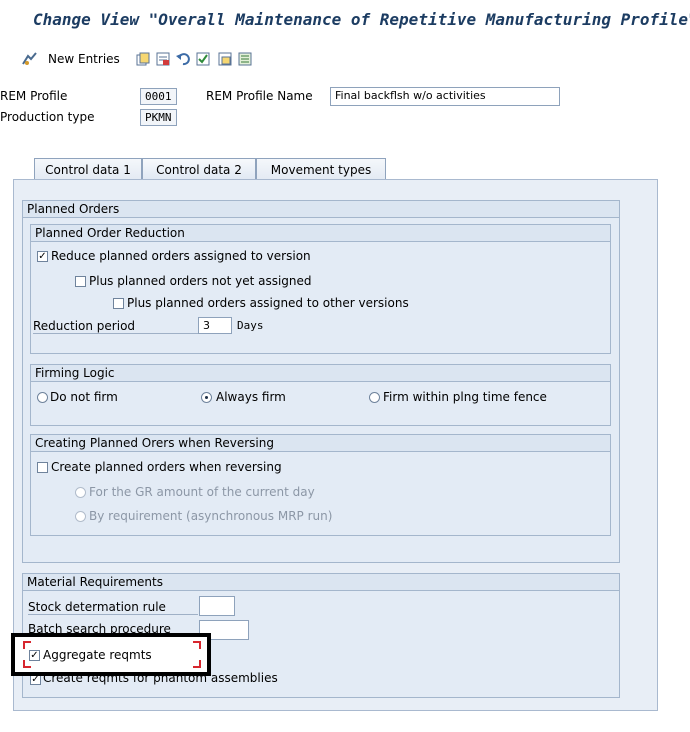  What do you see at coordinates (27, 645) in the screenshot?
I see `corner-mark-tl` at bounding box center [27, 645].